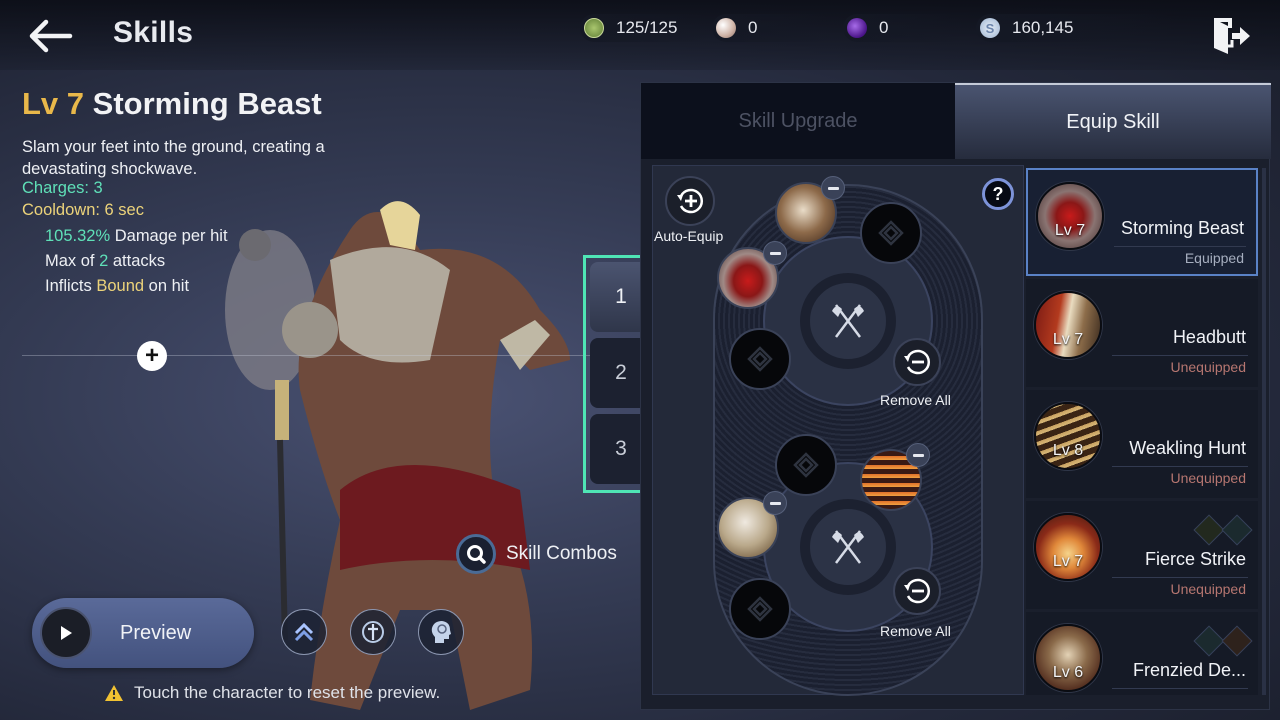  I want to click on warning-icon, so click(114, 693).